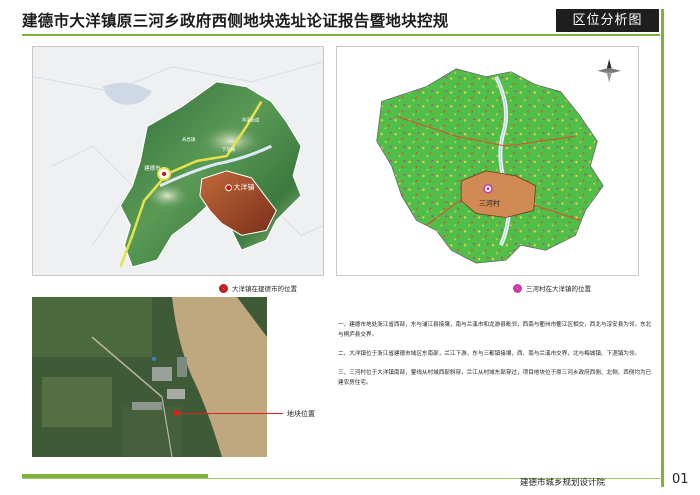 The width and height of the screenshot is (700, 495). I want to click on town-map-legend: 三河村在大洋镇的位置, so click(552, 288).